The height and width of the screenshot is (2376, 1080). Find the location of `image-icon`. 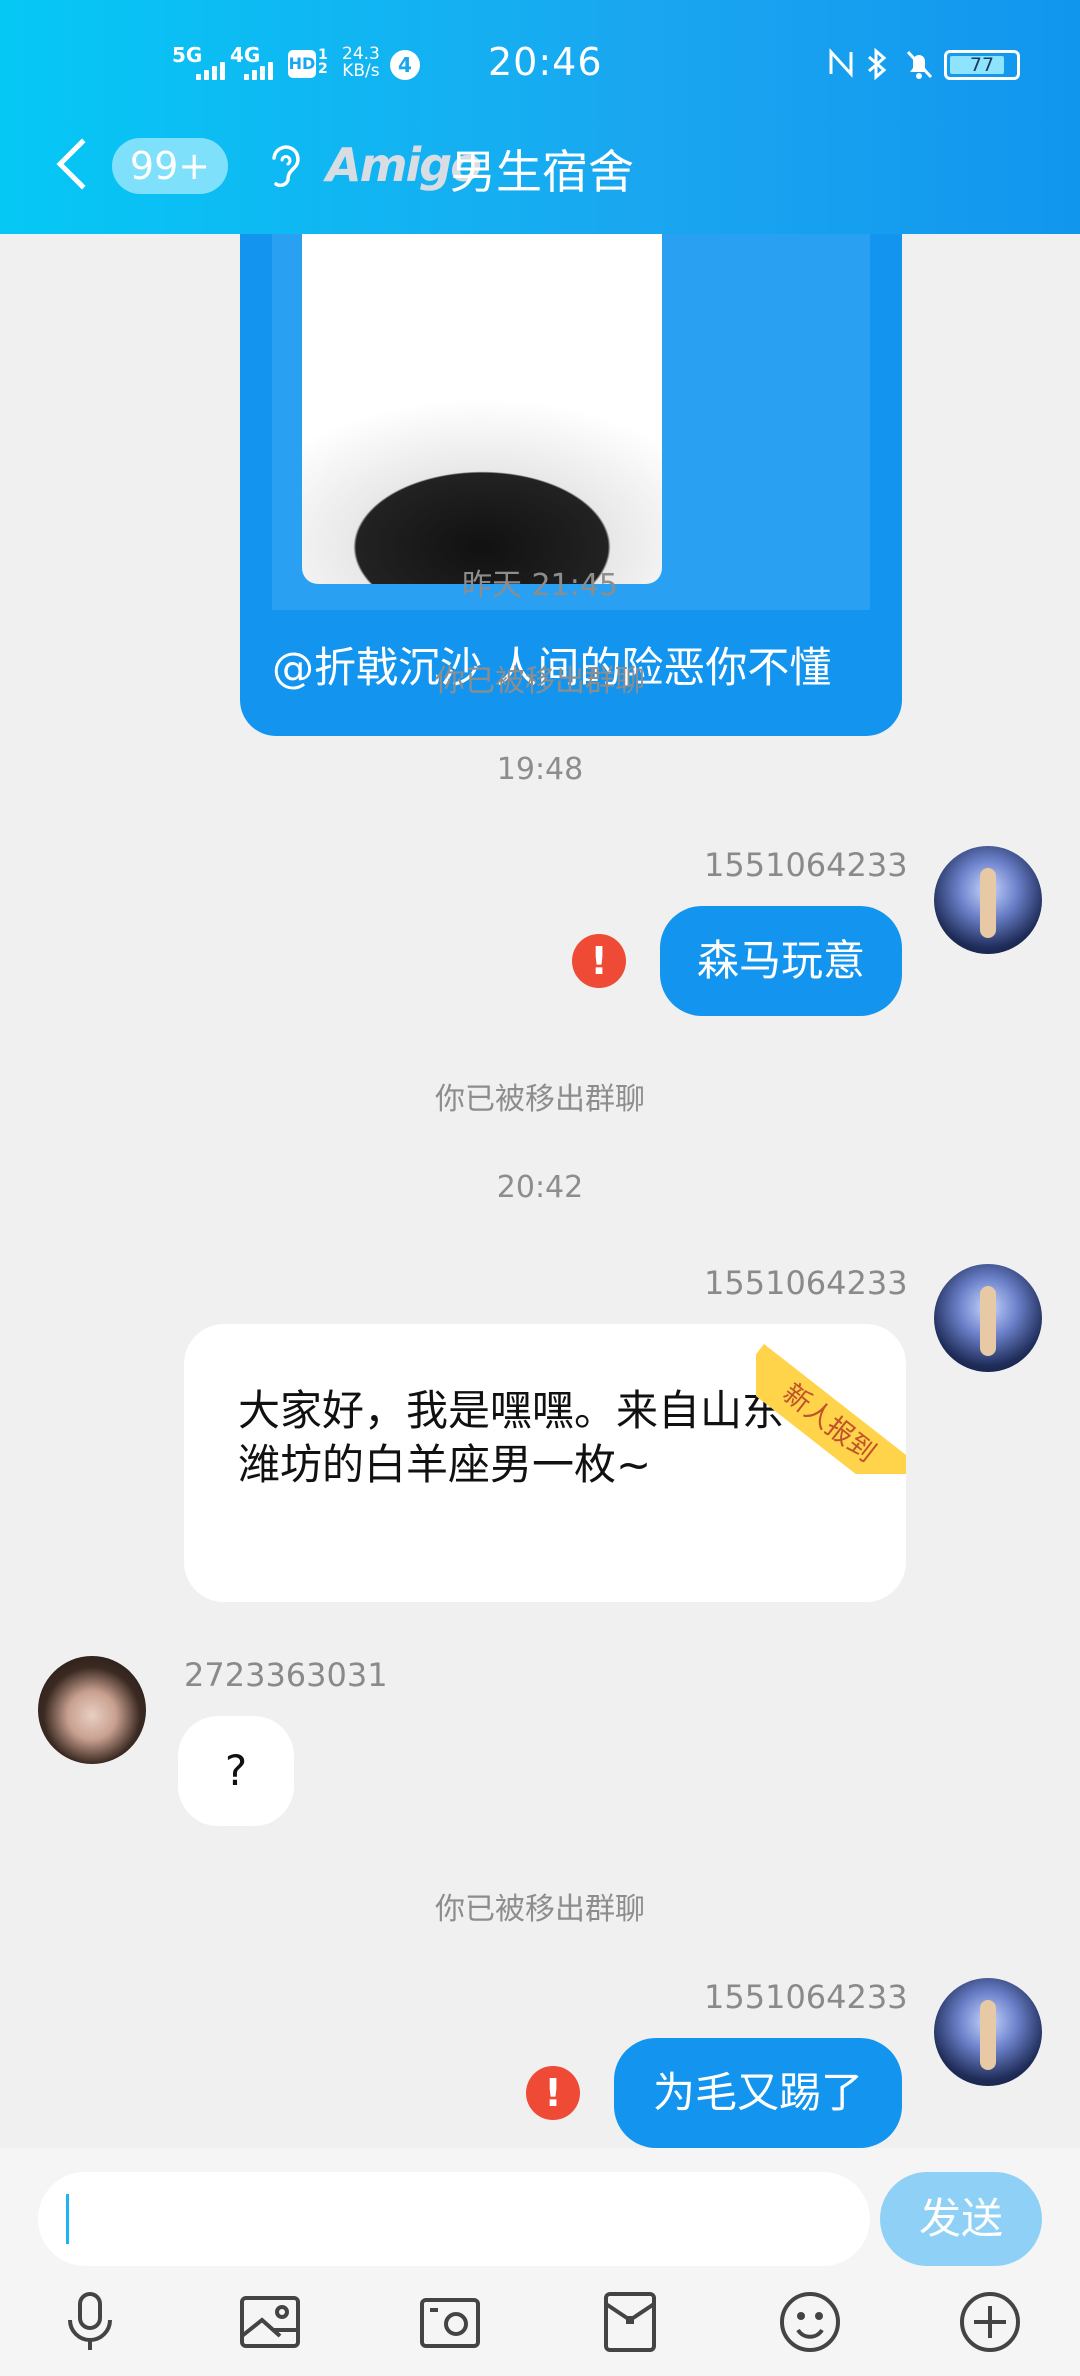

image-icon is located at coordinates (270, 2322).